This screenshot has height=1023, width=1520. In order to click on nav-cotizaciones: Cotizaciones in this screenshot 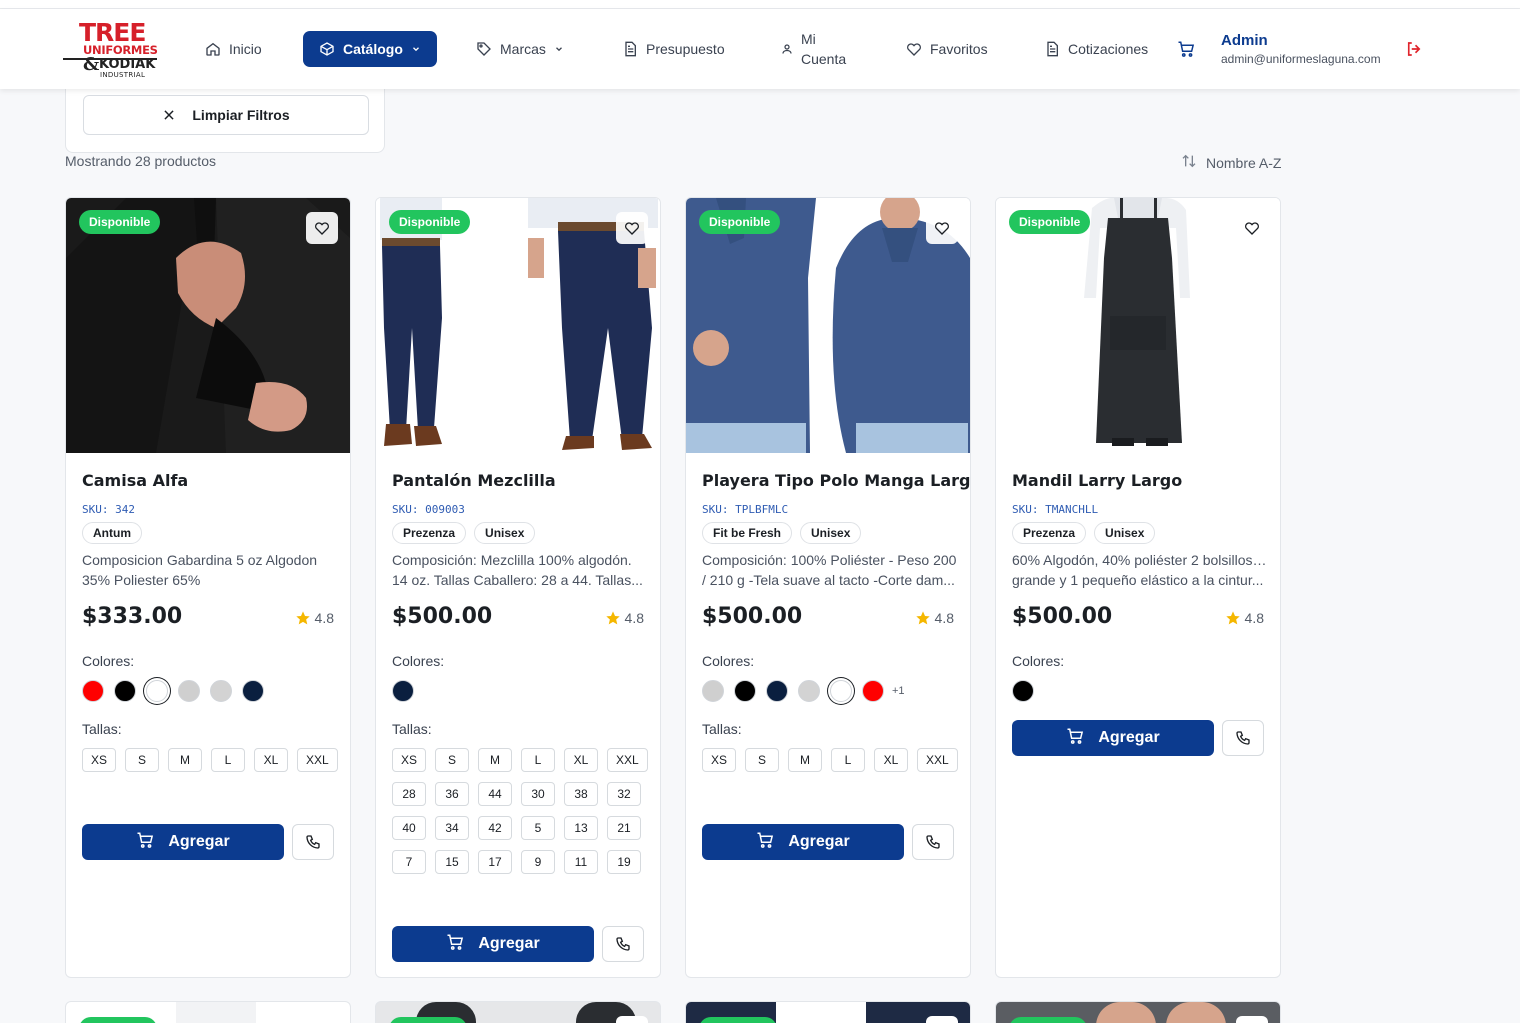, I will do `click(1096, 49)`.